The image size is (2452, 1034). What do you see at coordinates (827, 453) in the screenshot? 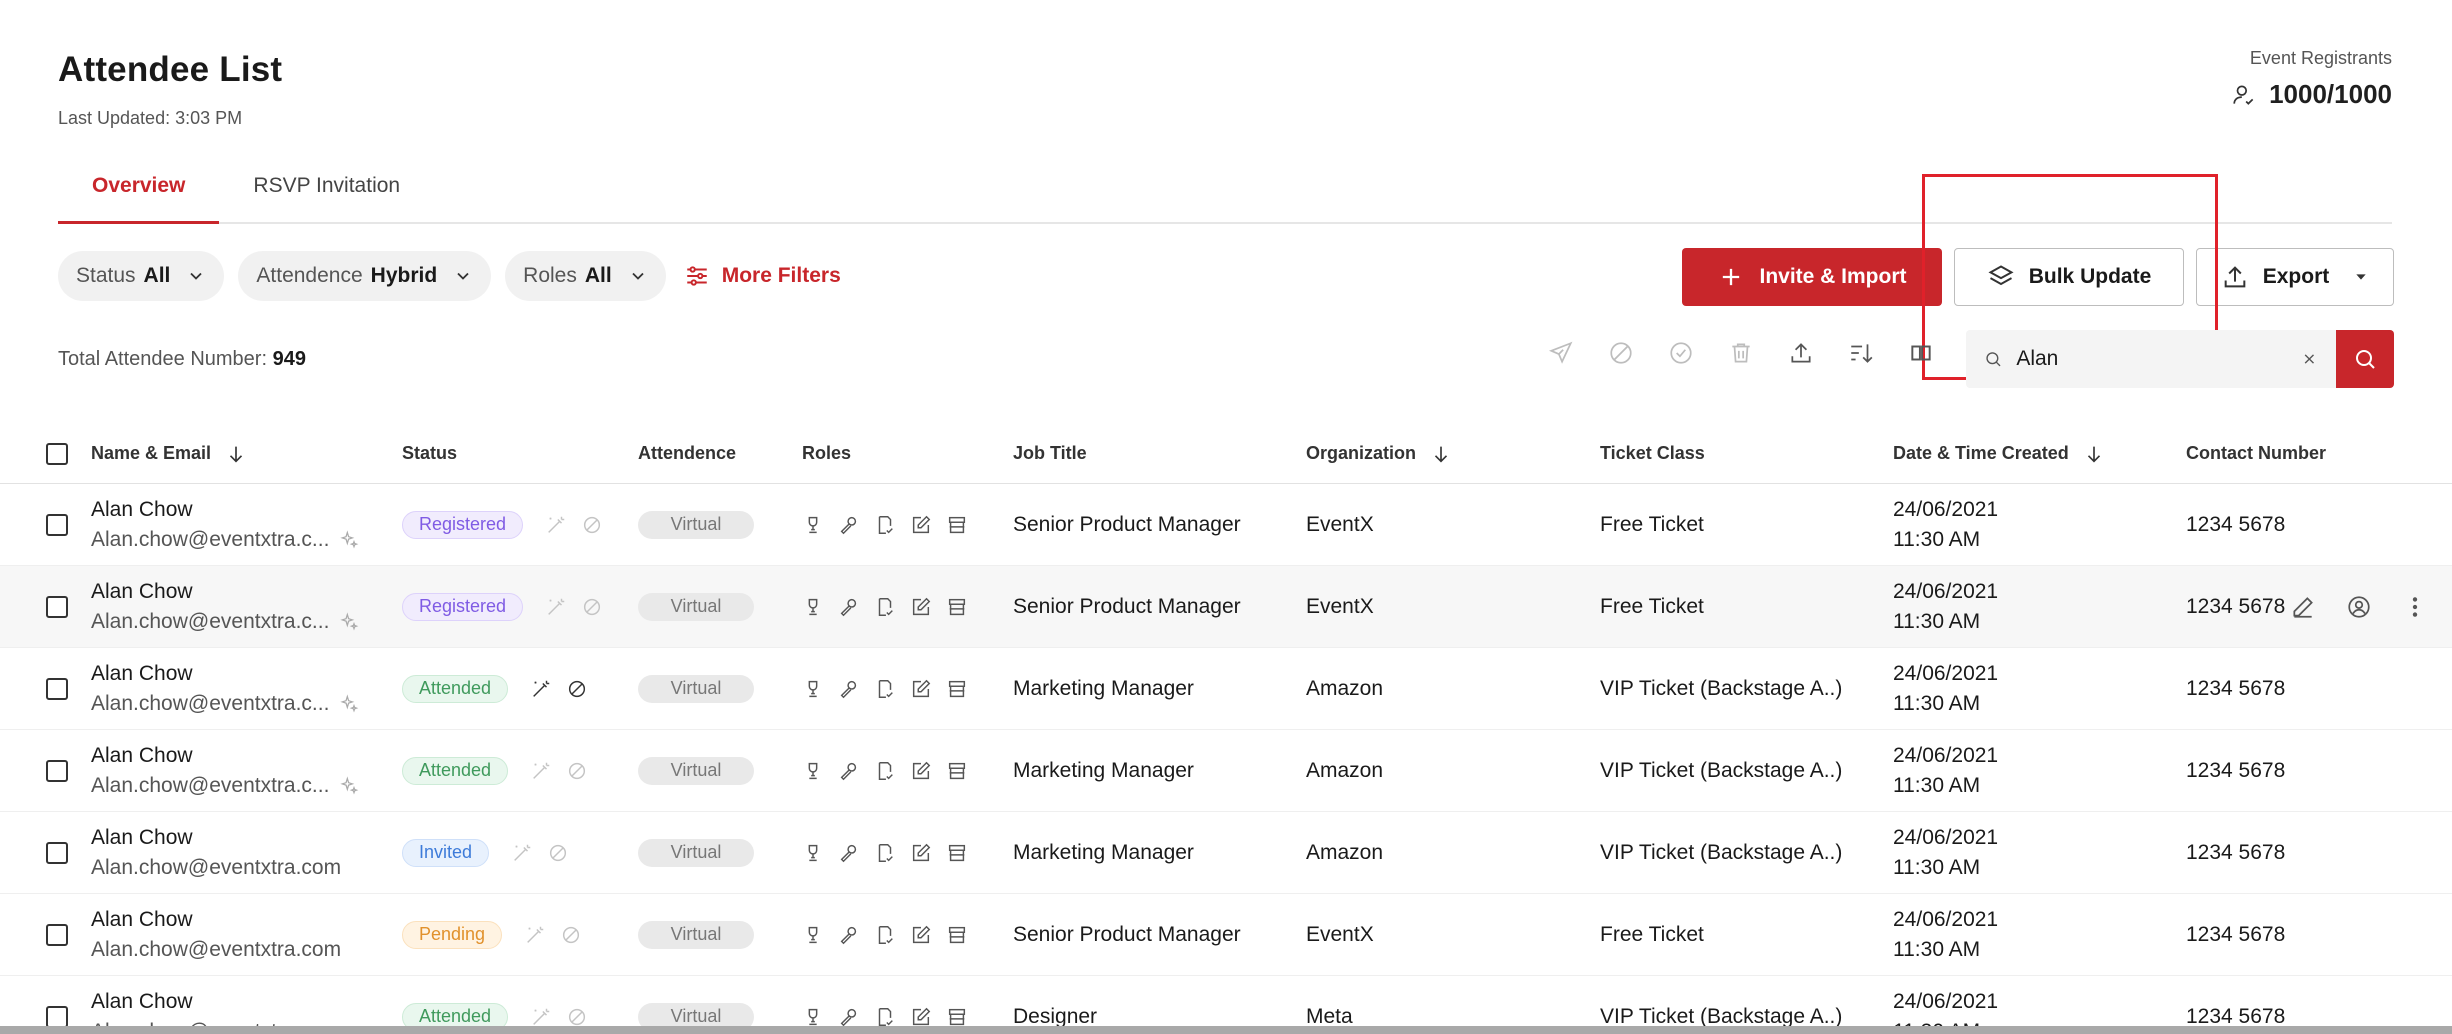
I see `header-roles: Roles` at bounding box center [827, 453].